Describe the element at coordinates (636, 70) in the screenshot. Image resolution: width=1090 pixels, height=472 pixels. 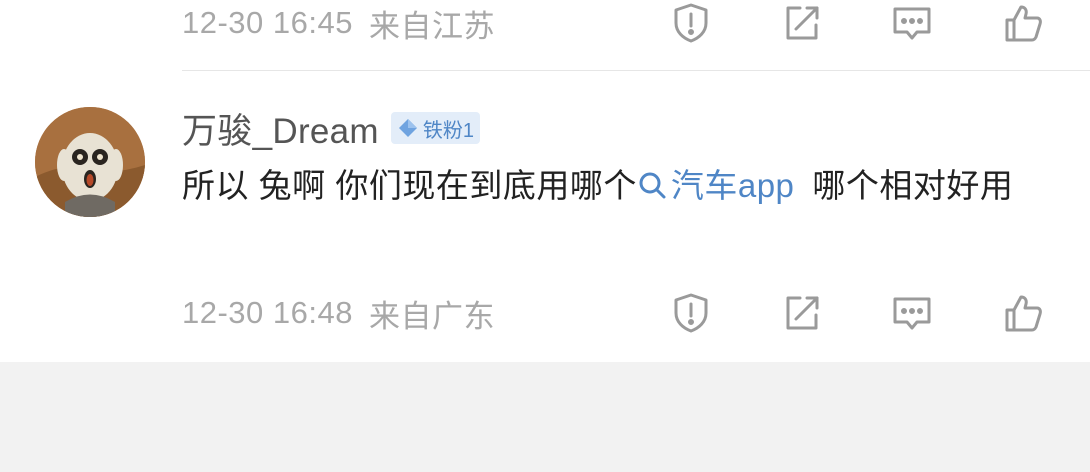
I see `comment-divider` at that location.